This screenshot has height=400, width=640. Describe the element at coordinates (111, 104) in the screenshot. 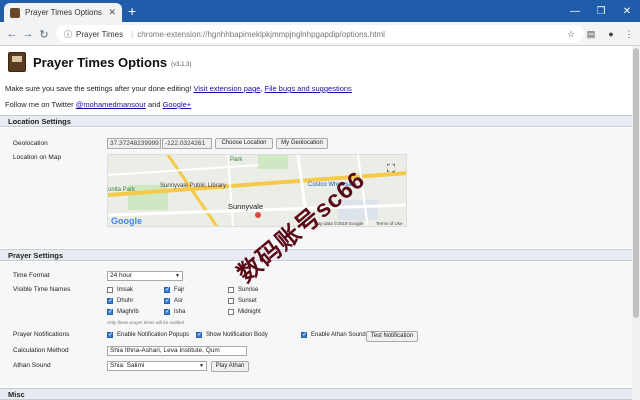

I see `twitter-link: @mohamedmansour` at that location.